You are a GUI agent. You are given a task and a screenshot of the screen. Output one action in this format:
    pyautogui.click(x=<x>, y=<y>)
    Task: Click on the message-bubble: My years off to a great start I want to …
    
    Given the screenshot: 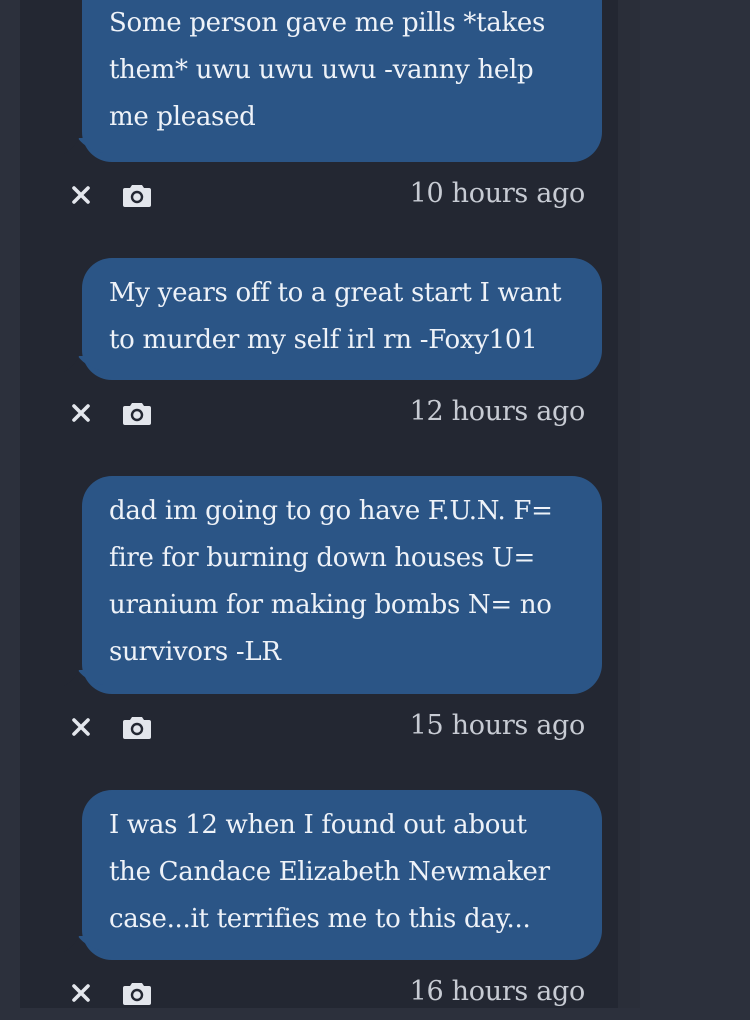 What is the action you would take?
    pyautogui.click(x=342, y=319)
    